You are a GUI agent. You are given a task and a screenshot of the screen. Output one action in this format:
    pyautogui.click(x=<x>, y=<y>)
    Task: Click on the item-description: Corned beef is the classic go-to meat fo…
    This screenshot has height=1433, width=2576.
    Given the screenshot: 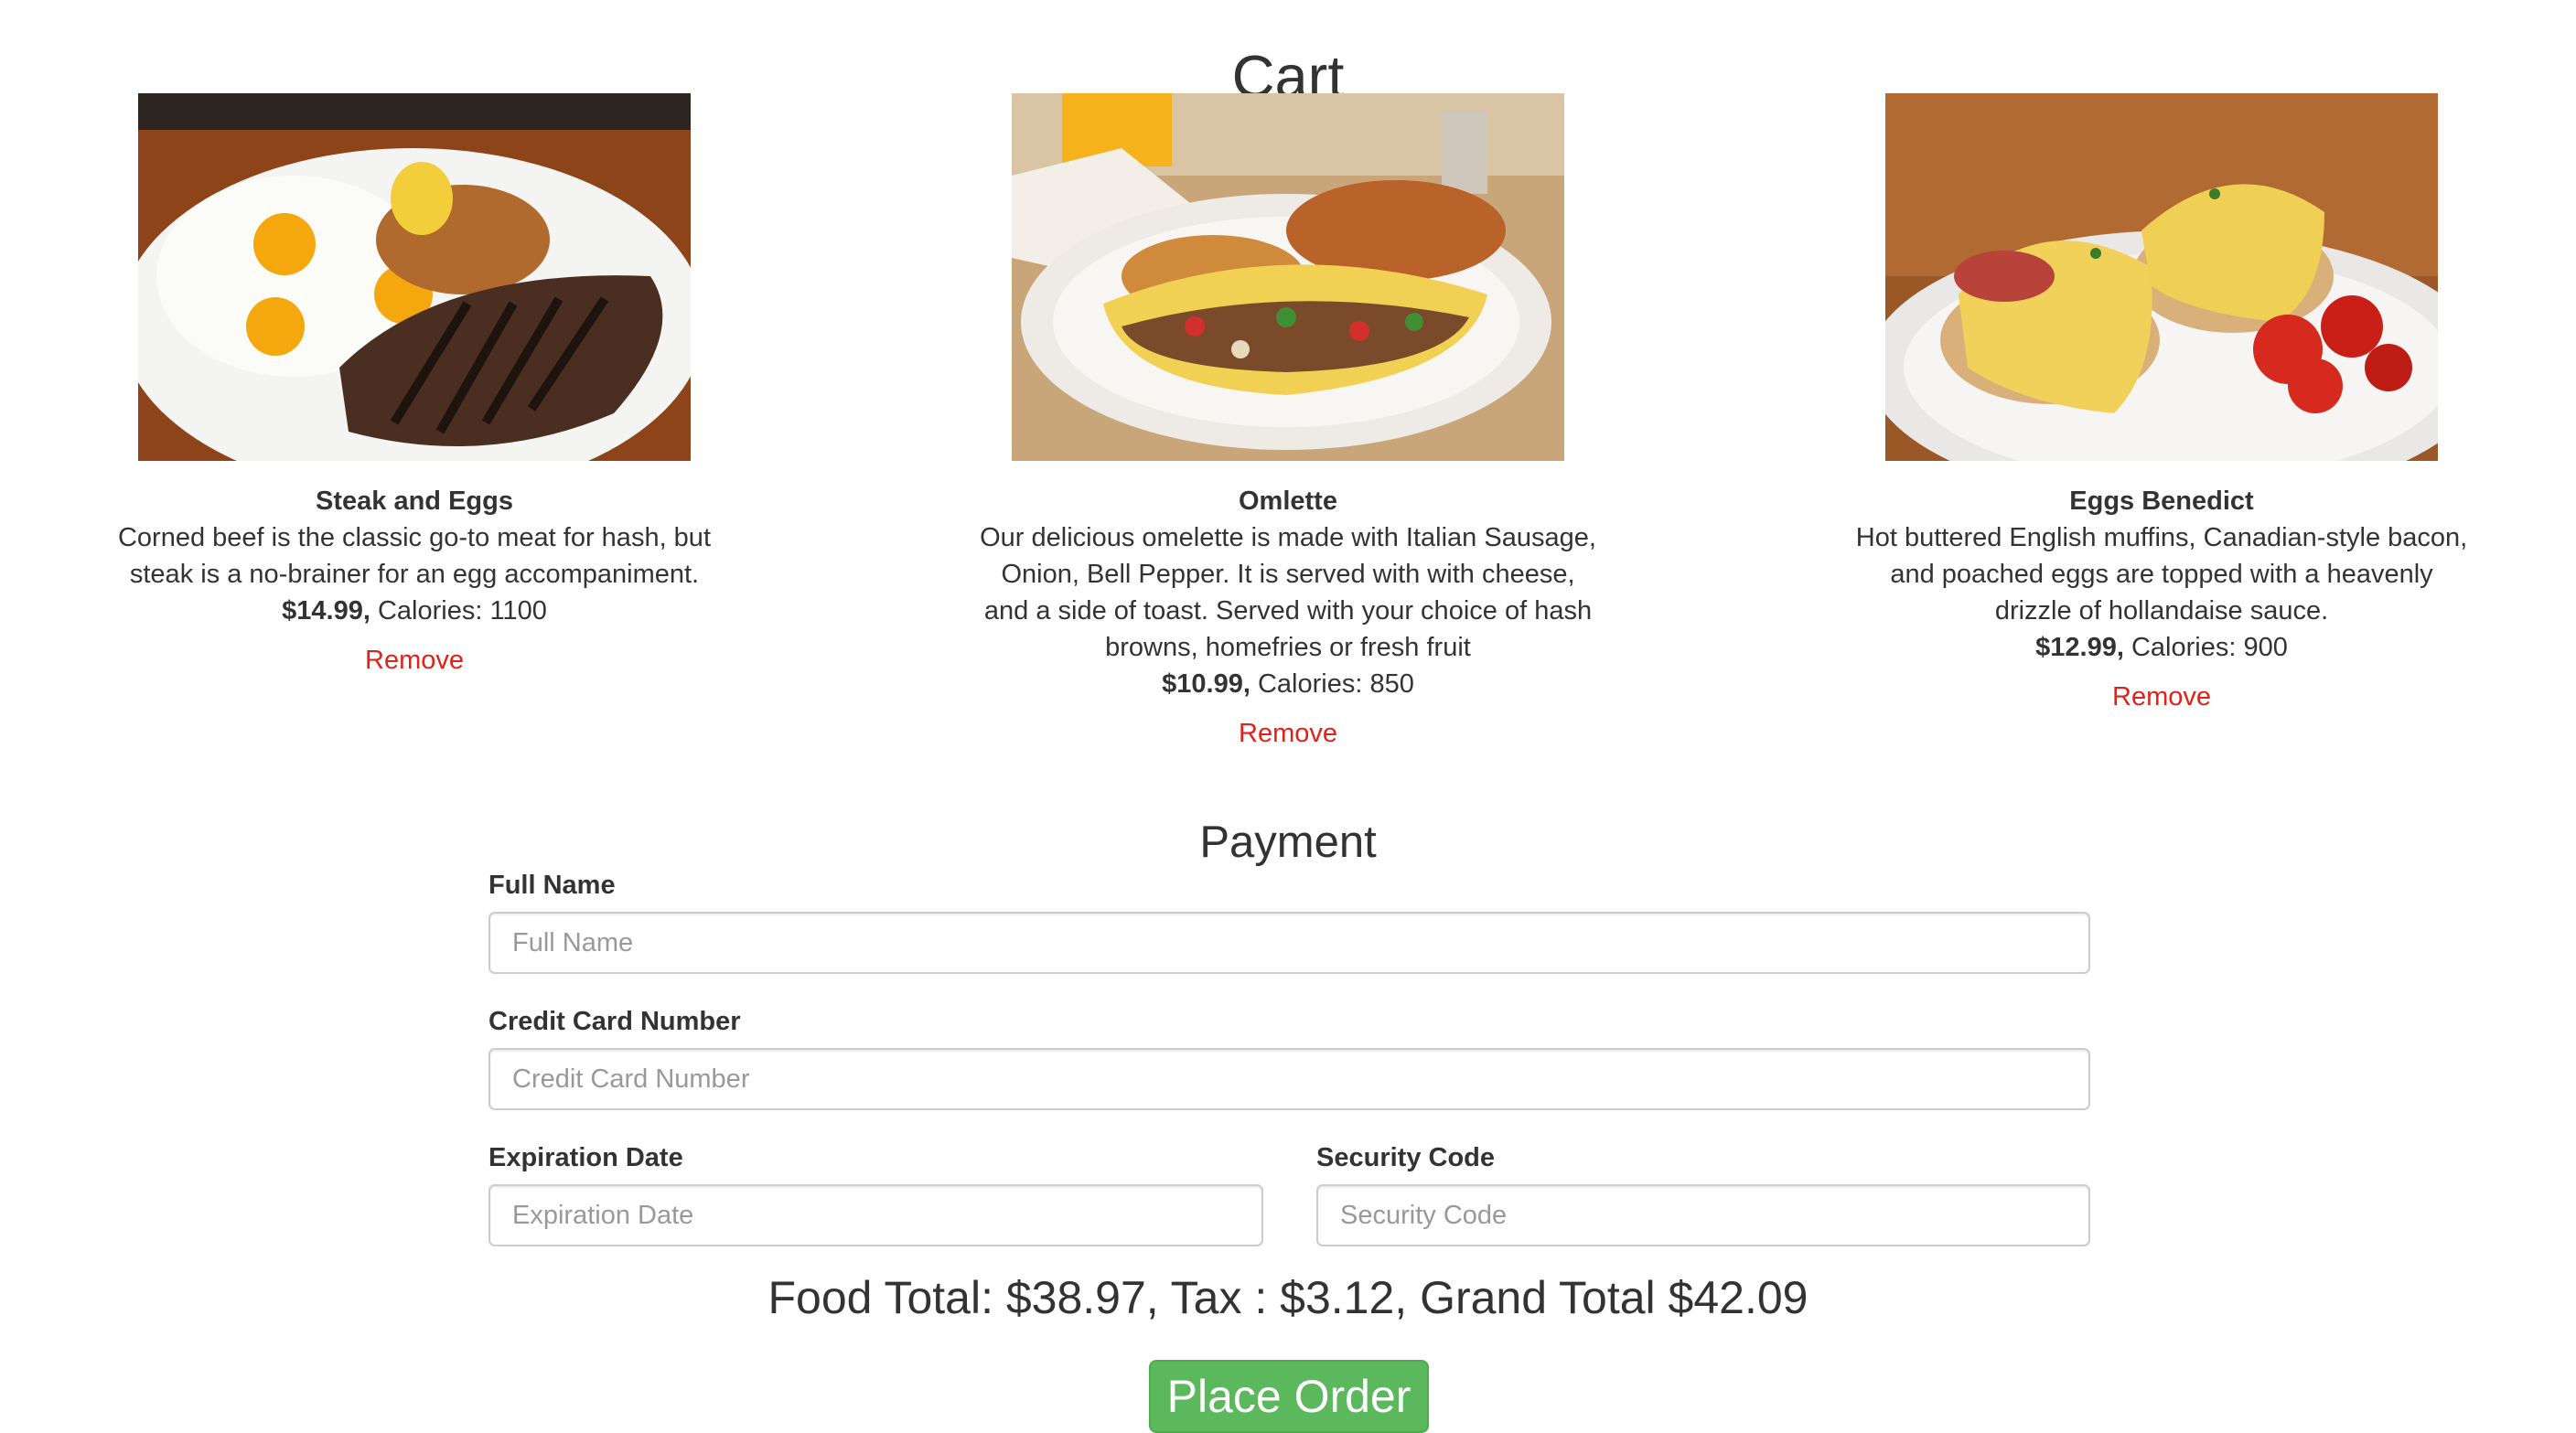 What is the action you would take?
    pyautogui.click(x=414, y=556)
    